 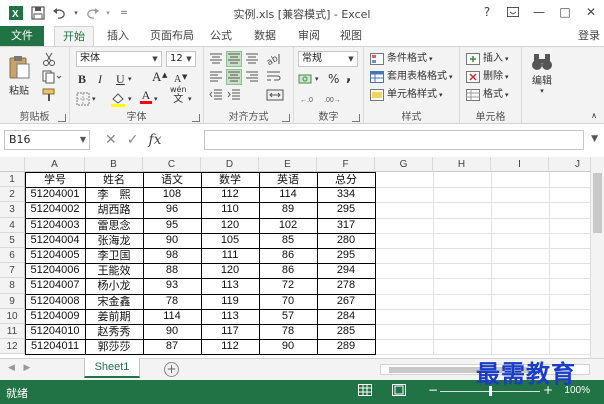 What do you see at coordinates (356, 118) in the screenshot?
I see `number-launcher-icon` at bounding box center [356, 118].